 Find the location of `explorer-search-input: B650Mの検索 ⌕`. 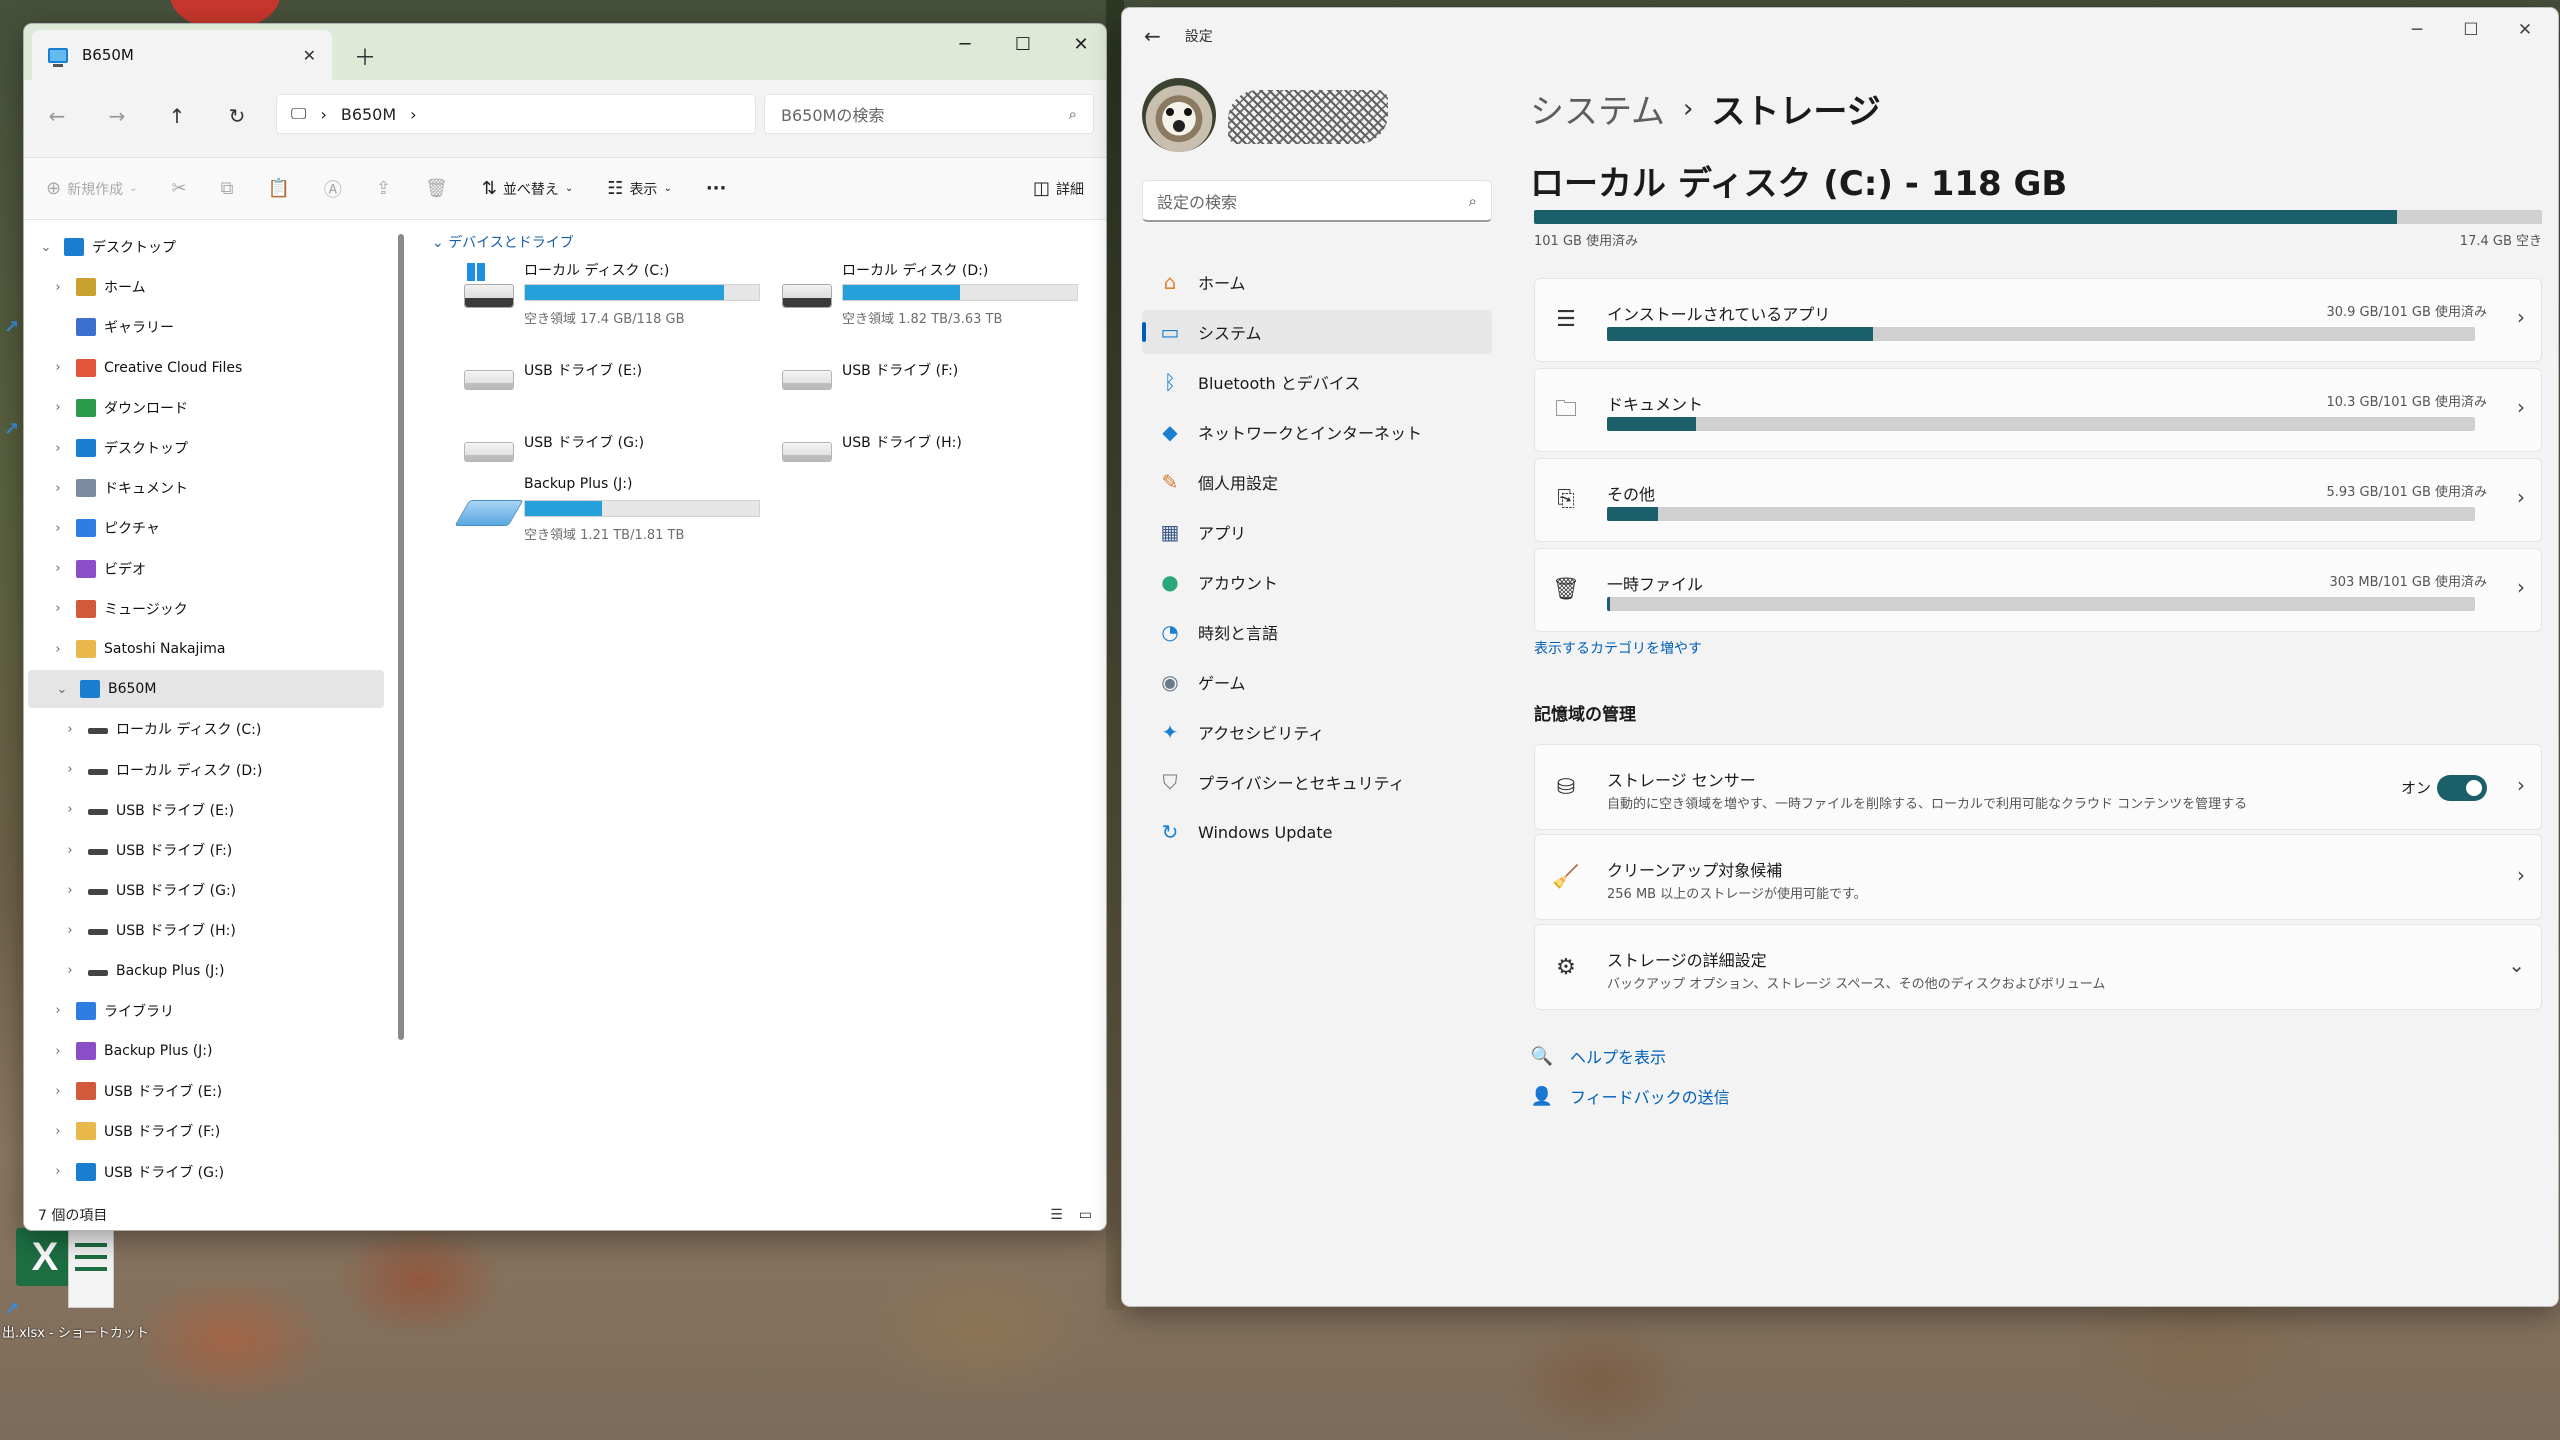

explorer-search-input: B650Mの検索 ⌕ is located at coordinates (929, 114).